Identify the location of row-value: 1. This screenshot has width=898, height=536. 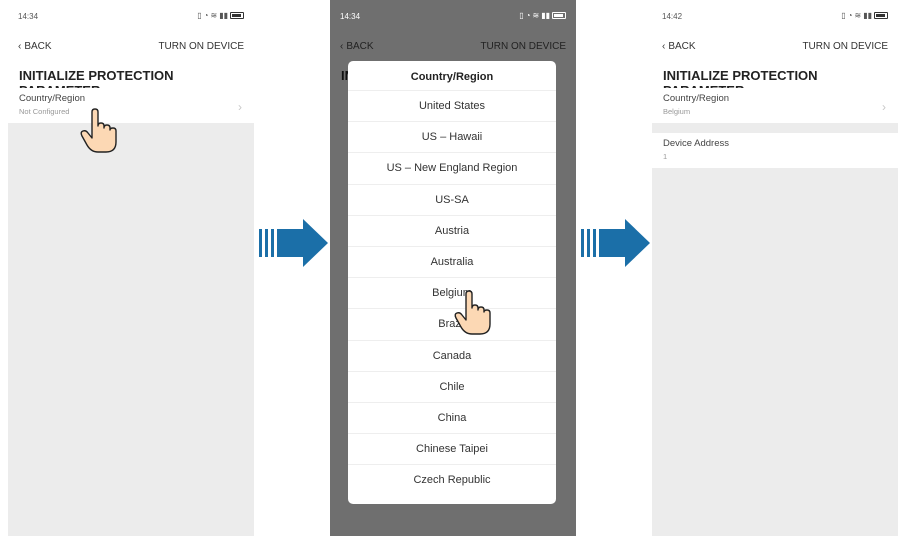
(665, 156).